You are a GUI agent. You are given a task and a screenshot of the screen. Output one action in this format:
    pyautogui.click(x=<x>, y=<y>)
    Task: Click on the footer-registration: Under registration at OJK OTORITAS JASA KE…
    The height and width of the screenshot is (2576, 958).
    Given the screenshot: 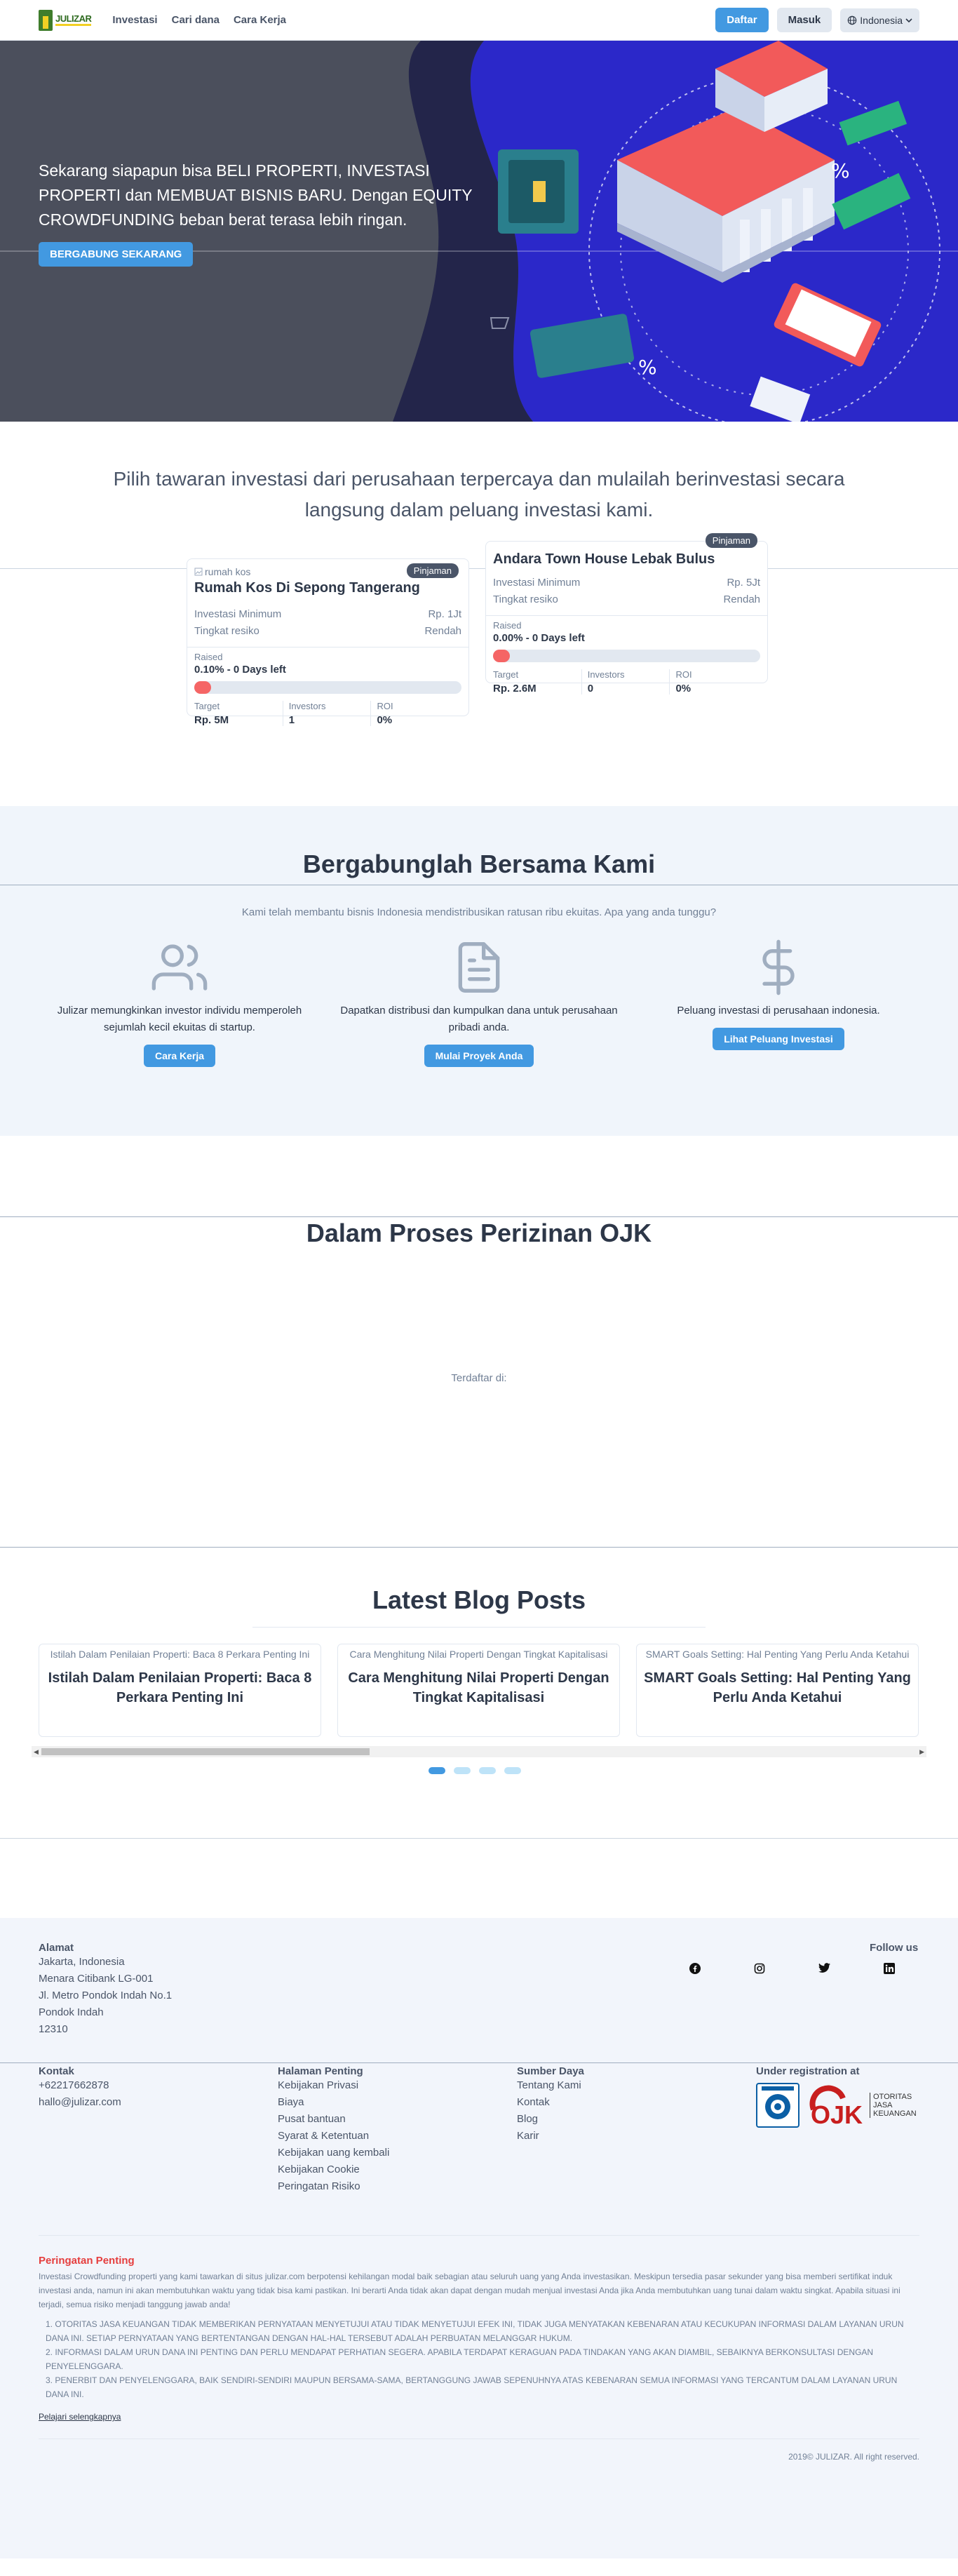 What is the action you would take?
    pyautogui.click(x=836, y=2096)
    